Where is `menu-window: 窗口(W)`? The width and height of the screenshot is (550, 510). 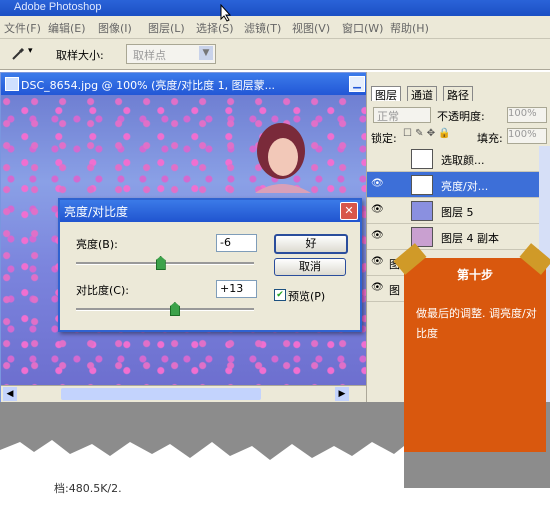
menu-window: 窗口(W) is located at coordinates (362, 28).